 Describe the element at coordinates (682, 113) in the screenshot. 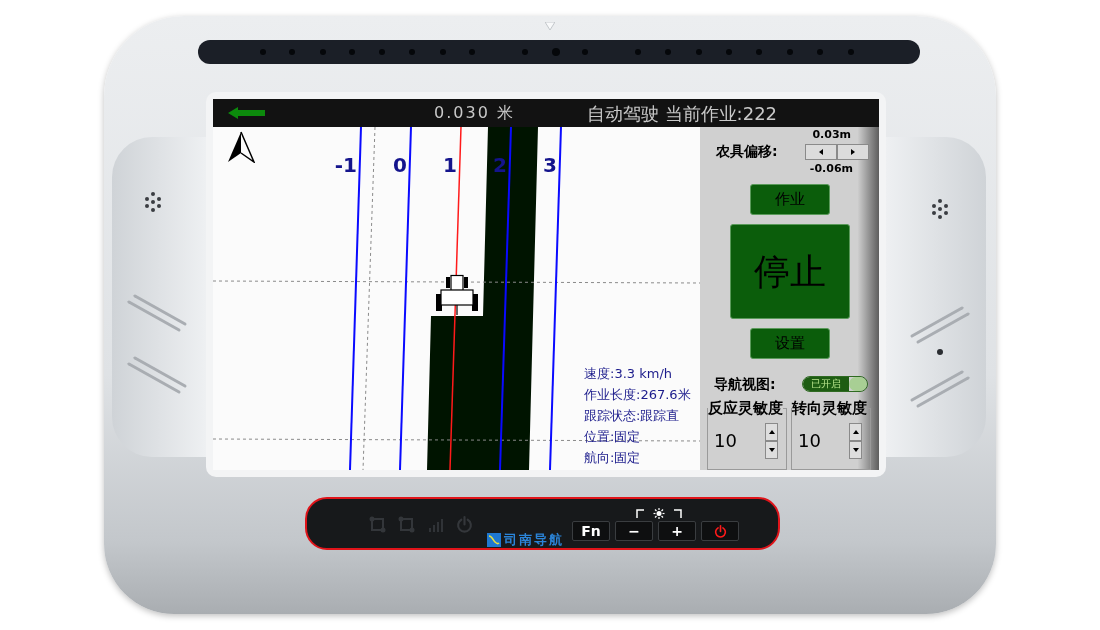

I see `mode-status: 自动驾驶 当前作业:222` at that location.